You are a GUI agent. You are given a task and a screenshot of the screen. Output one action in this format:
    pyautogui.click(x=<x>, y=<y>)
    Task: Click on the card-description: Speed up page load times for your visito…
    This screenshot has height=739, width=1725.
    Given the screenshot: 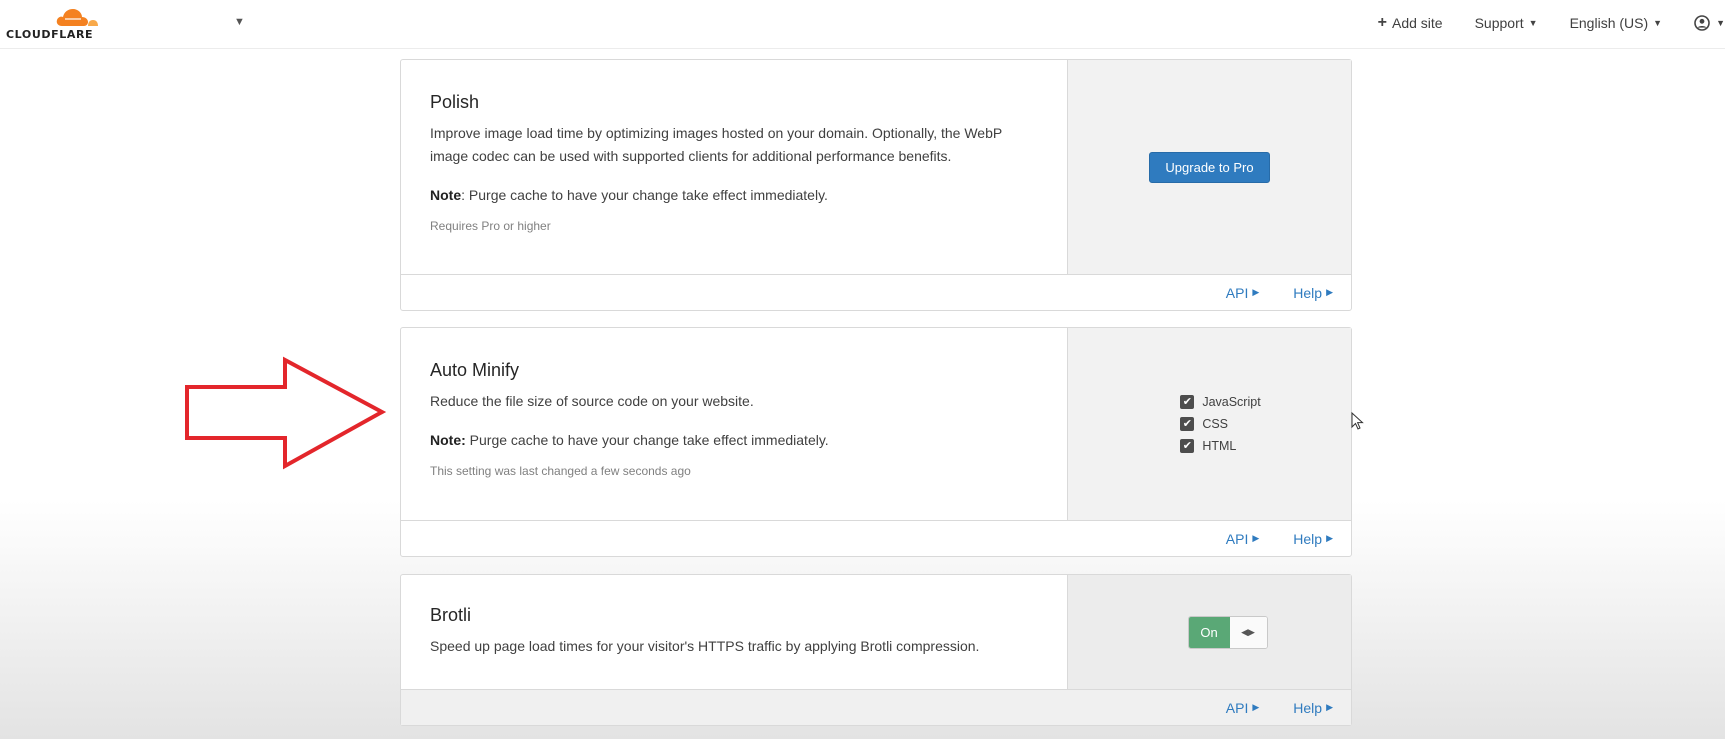 What is the action you would take?
    pyautogui.click(x=705, y=646)
    